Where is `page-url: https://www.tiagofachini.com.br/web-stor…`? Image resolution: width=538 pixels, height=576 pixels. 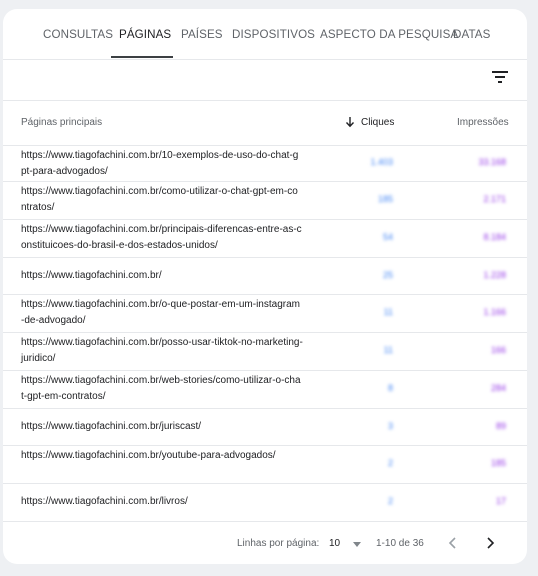 page-url: https://www.tiagofachini.com.br/web-stor… is located at coordinates (162, 389).